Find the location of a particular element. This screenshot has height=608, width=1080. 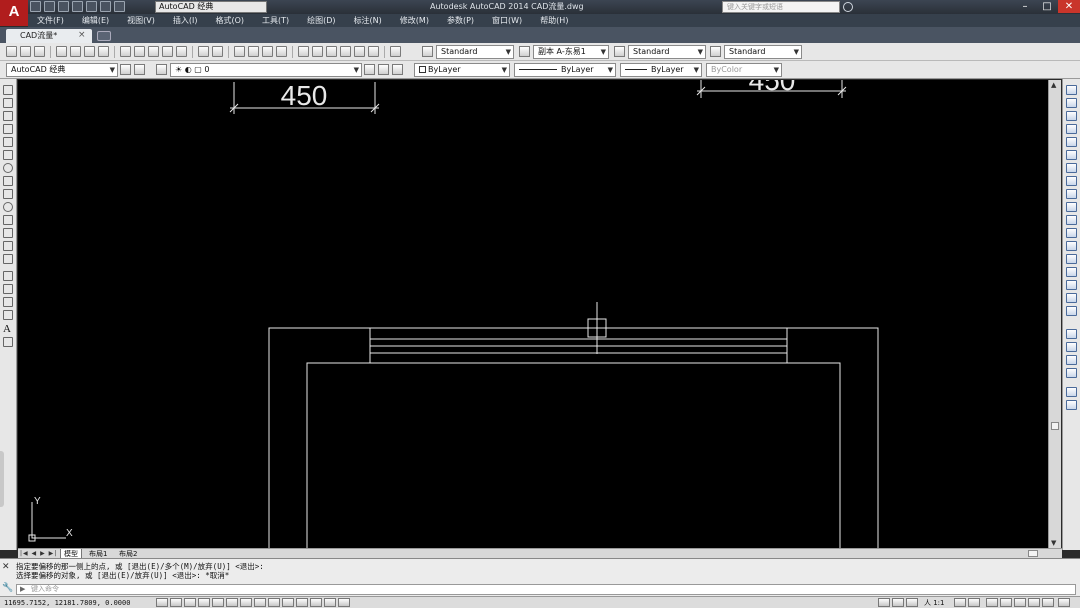

region-icon is located at coordinates (8, 302).